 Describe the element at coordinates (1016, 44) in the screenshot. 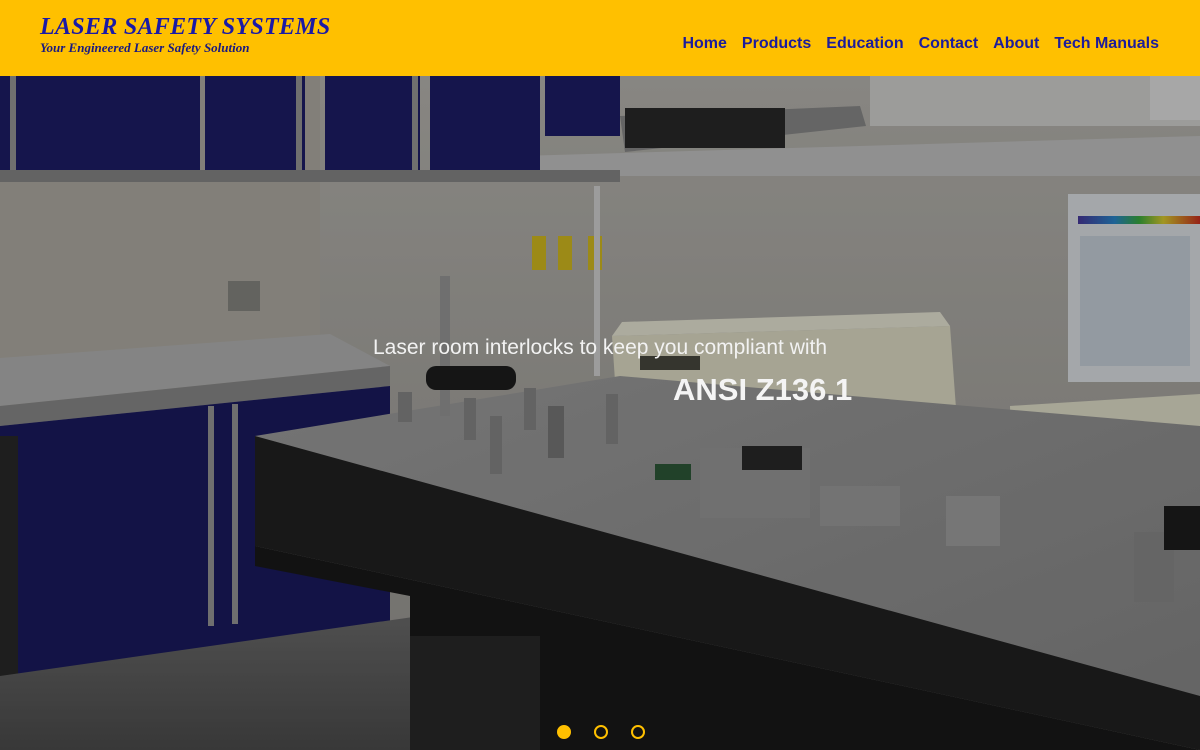

I see `nav-about-link: About` at that location.